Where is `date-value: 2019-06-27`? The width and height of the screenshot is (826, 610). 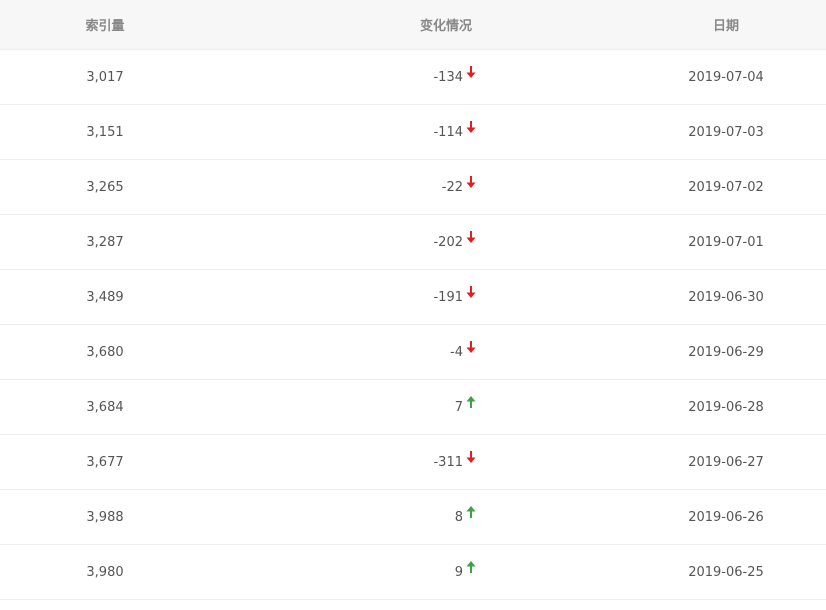
date-value: 2019-06-27 is located at coordinates (651, 462).